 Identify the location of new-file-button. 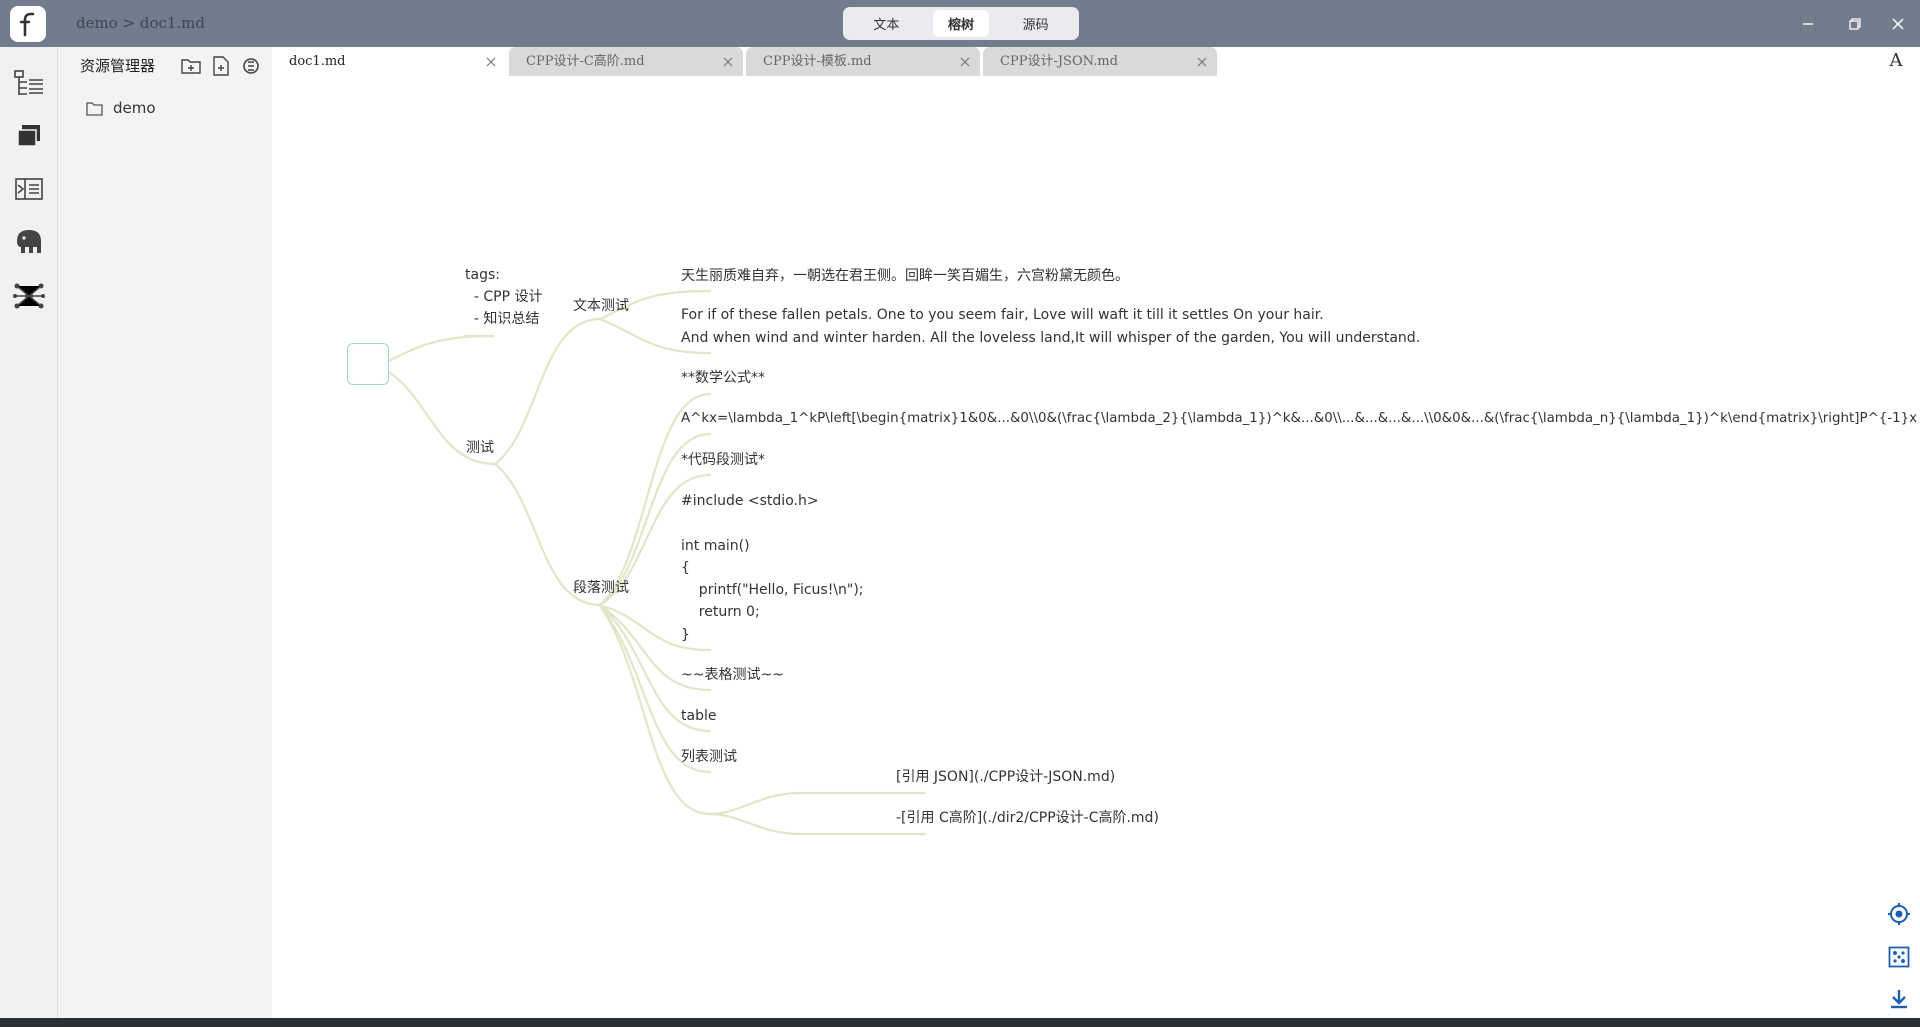
(221, 66).